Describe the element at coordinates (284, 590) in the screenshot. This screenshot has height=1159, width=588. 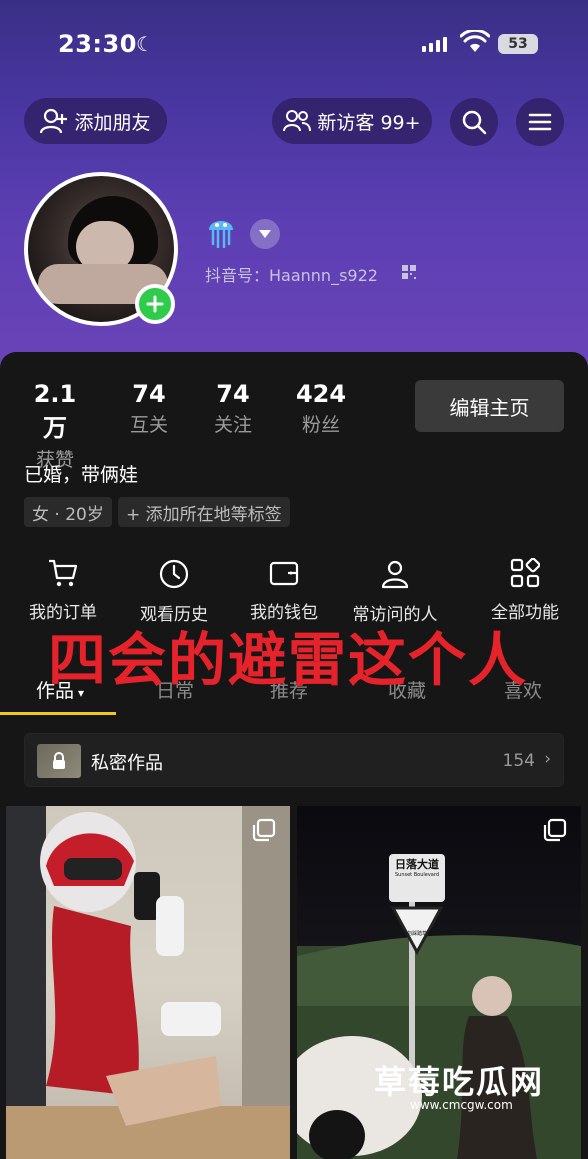
I see `my-wallet-button: 我的钱包` at that location.